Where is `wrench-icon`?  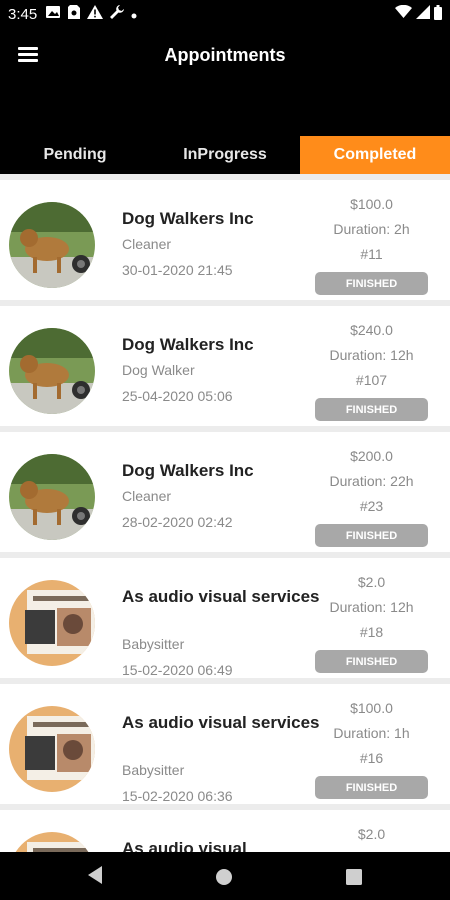 wrench-icon is located at coordinates (117, 14).